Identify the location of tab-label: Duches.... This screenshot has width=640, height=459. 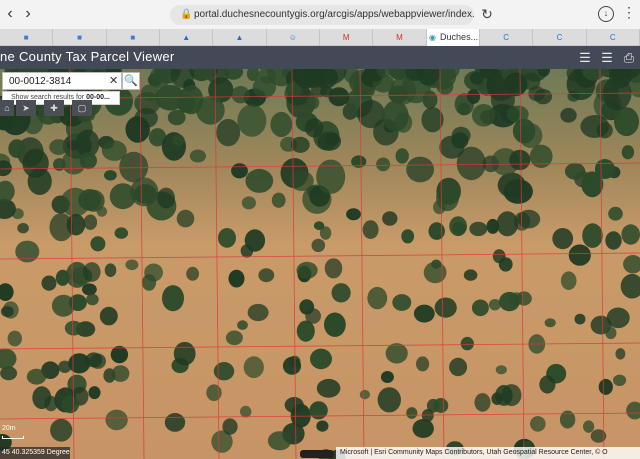
(458, 37).